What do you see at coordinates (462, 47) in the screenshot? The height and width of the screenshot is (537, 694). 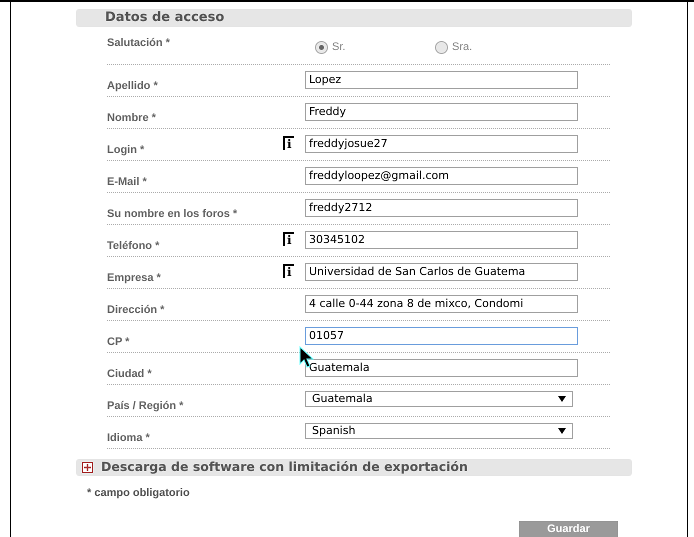 I see `radio-label: Sra.` at bounding box center [462, 47].